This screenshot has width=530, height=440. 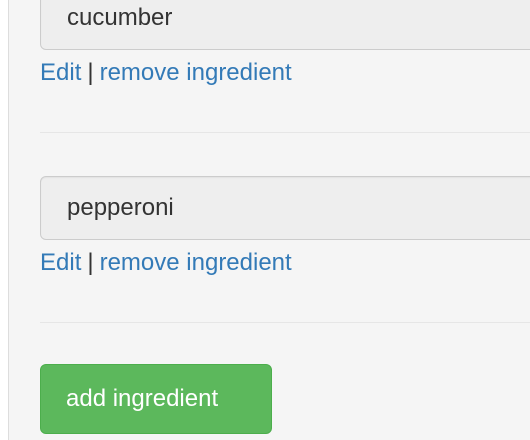 What do you see at coordinates (285, 25) in the screenshot?
I see `ingredient-name-box: cucumber` at bounding box center [285, 25].